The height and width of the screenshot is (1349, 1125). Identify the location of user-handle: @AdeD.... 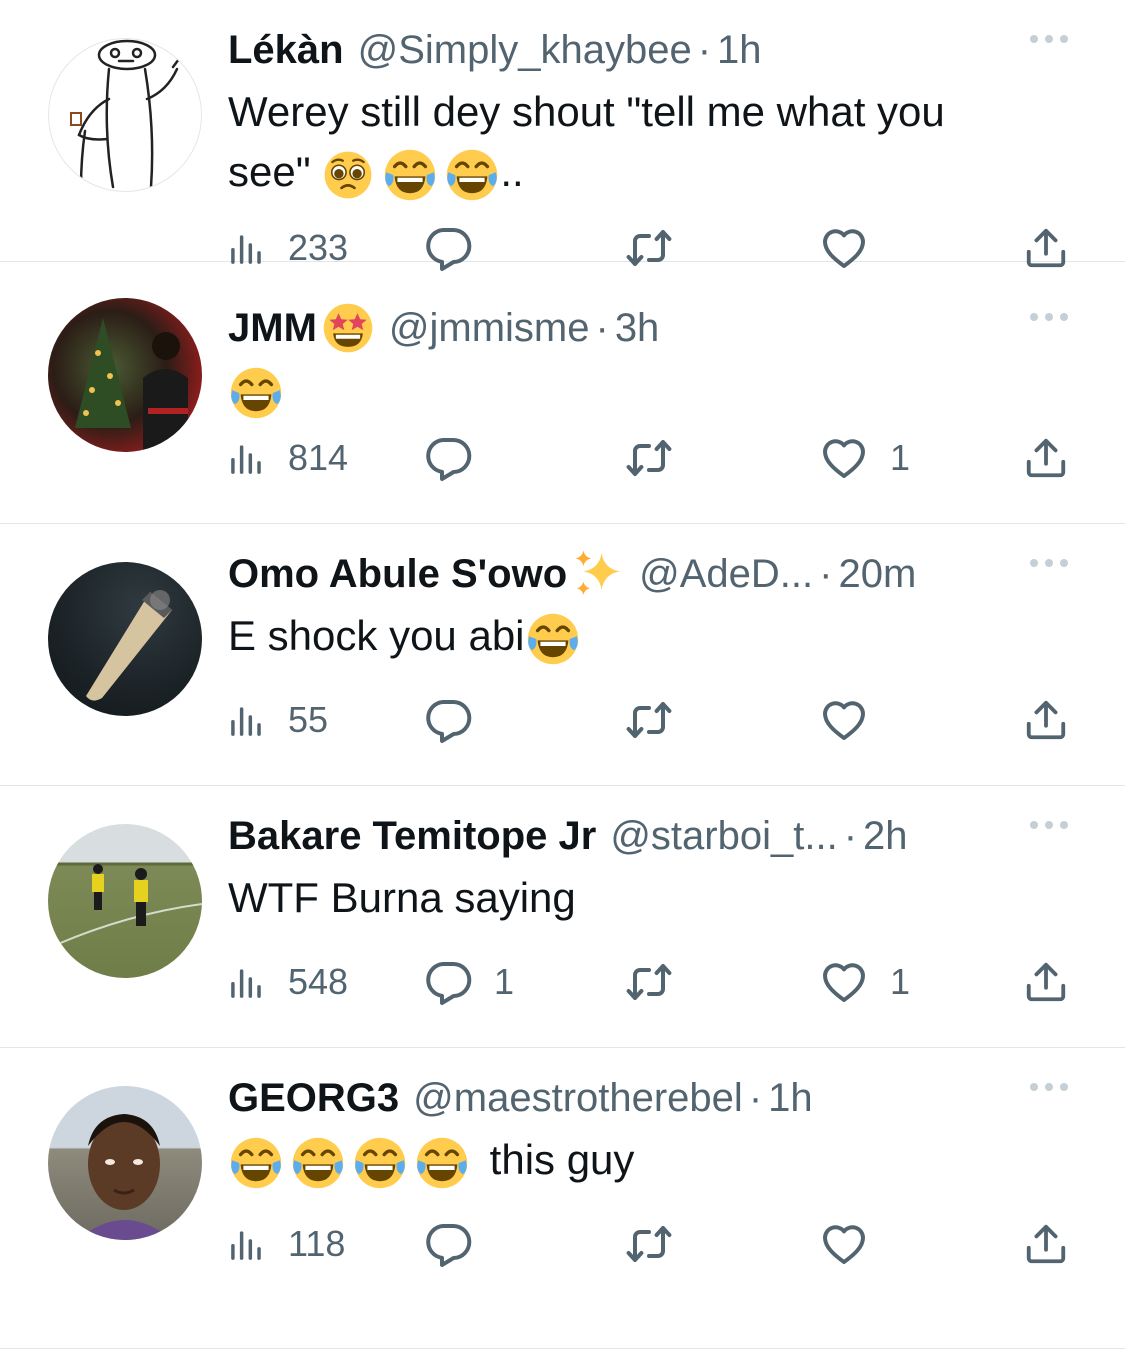
(726, 574).